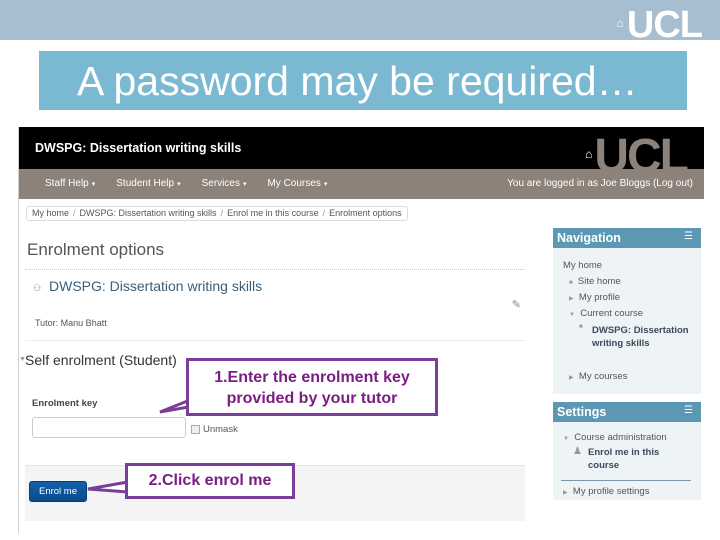 This screenshot has height=540, width=720. Describe the element at coordinates (65, 403) in the screenshot. I see `enrolment-key-label: Enrolment key` at that location.